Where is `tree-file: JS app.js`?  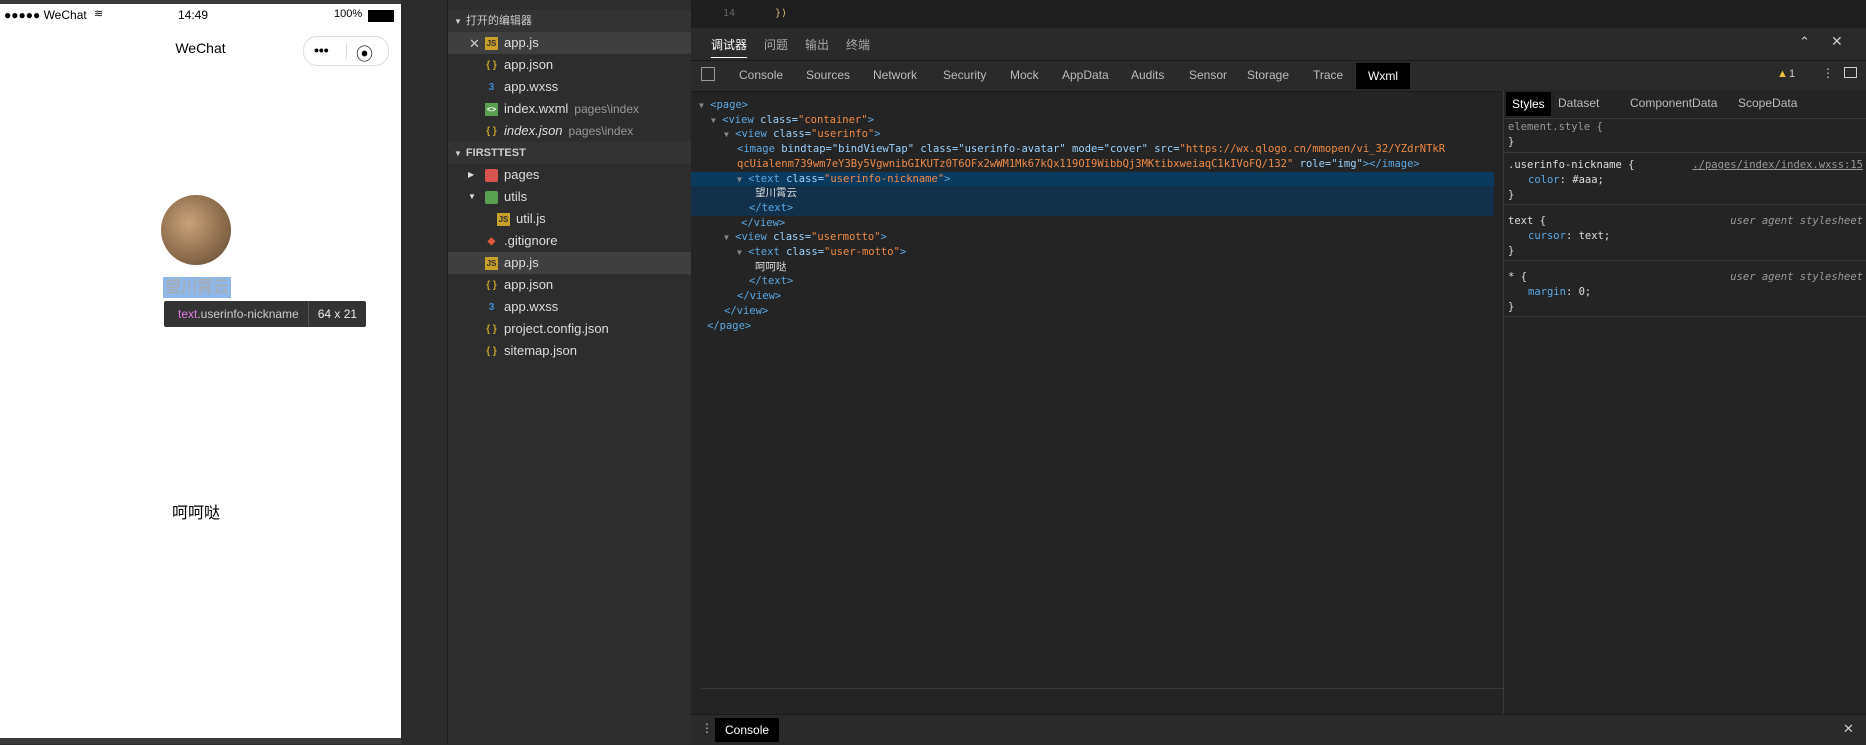 tree-file: JS app.js is located at coordinates (570, 263).